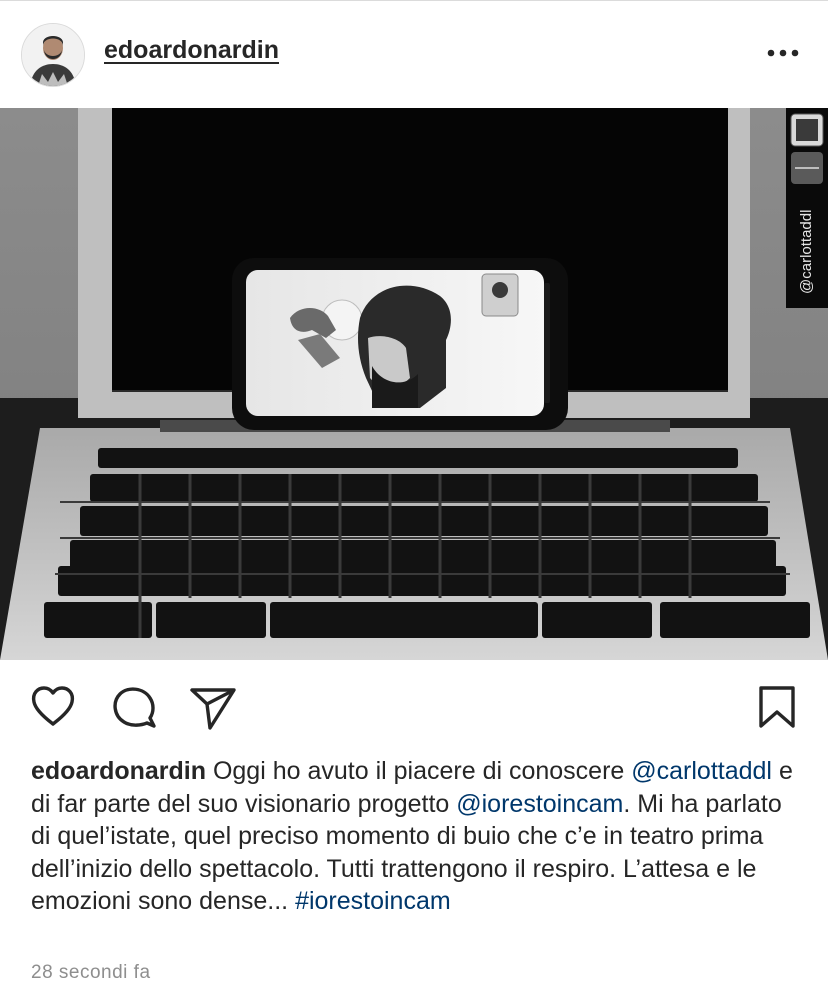  Describe the element at coordinates (118, 771) in the screenshot. I see `caption-username: edoardonardin` at that location.